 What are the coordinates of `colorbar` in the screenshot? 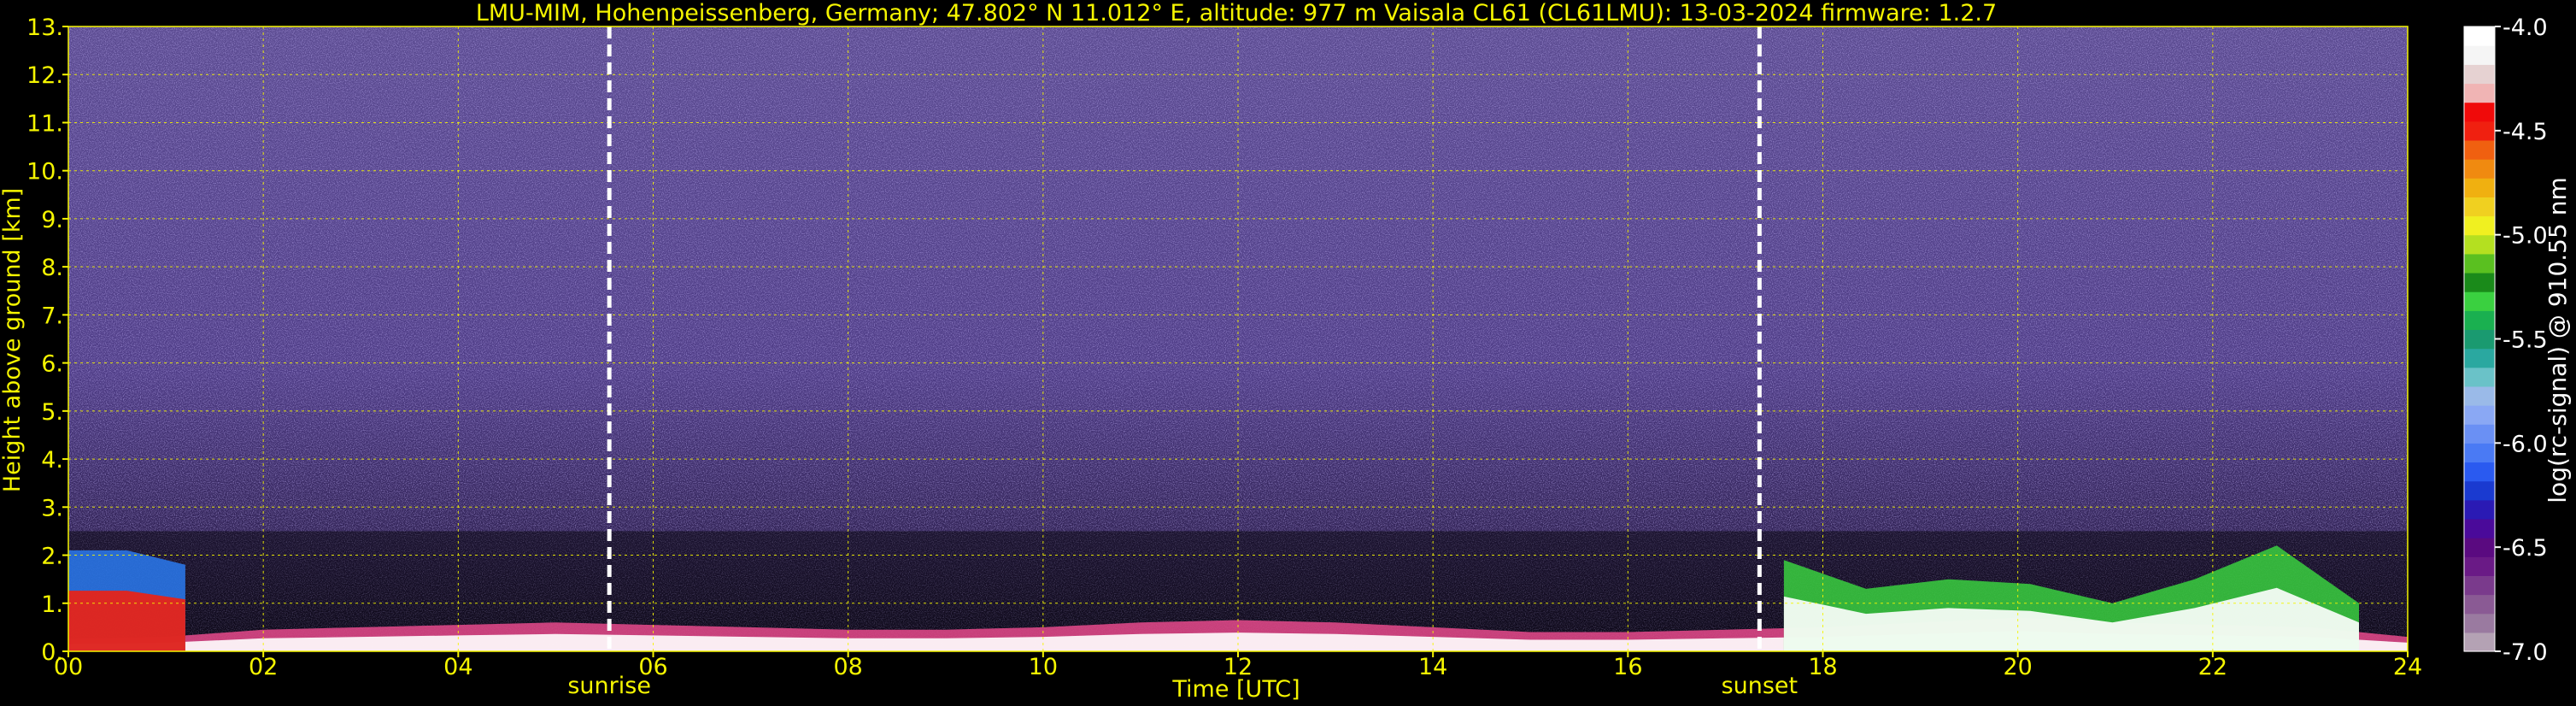 It's located at (2479, 339).